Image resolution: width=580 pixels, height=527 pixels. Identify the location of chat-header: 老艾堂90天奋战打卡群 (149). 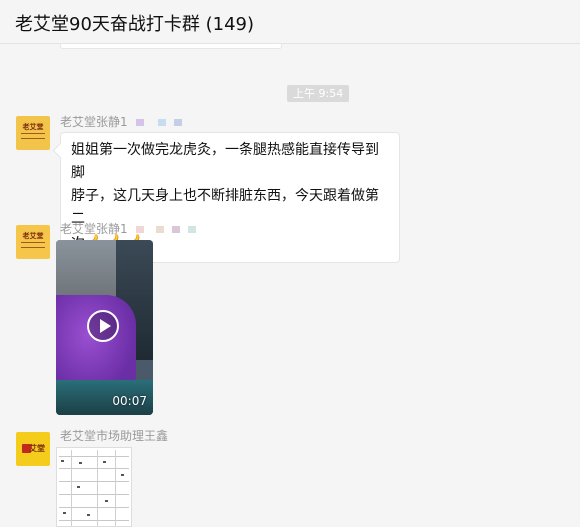
(290, 22).